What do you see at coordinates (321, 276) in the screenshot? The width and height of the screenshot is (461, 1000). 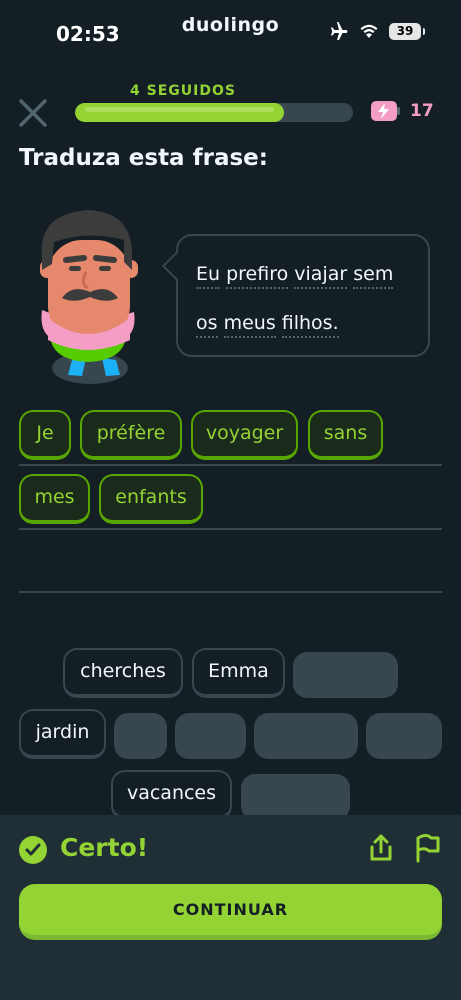 I see `bubble-word: viajar` at bounding box center [321, 276].